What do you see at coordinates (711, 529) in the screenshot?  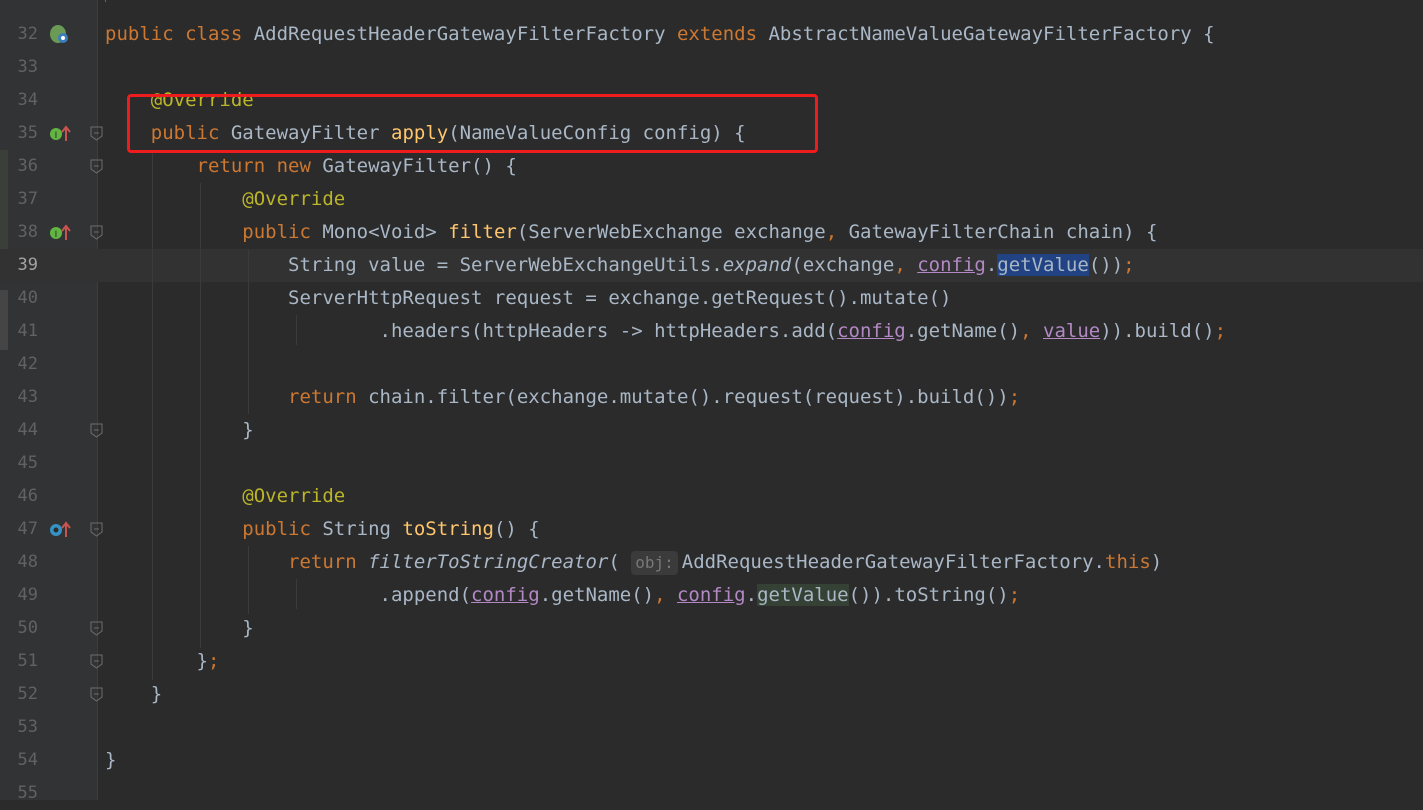 I see `code-line: 47 public String toString() {` at bounding box center [711, 529].